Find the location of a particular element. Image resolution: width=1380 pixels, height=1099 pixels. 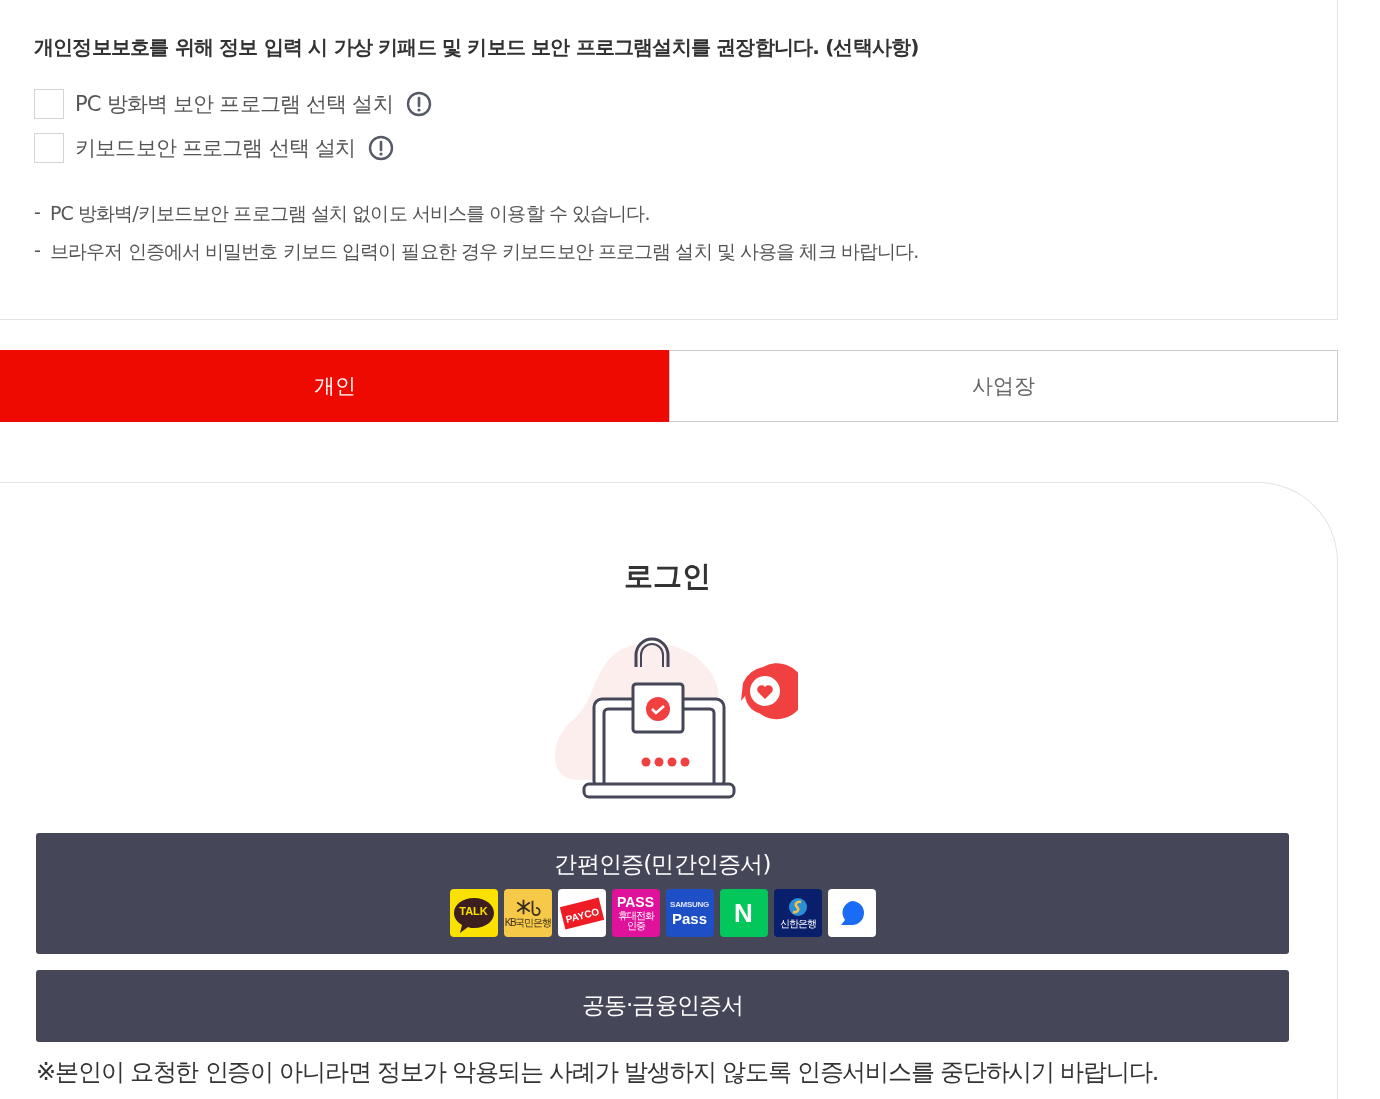

logo-text: 휴대전화 인증 is located at coordinates (635, 921).